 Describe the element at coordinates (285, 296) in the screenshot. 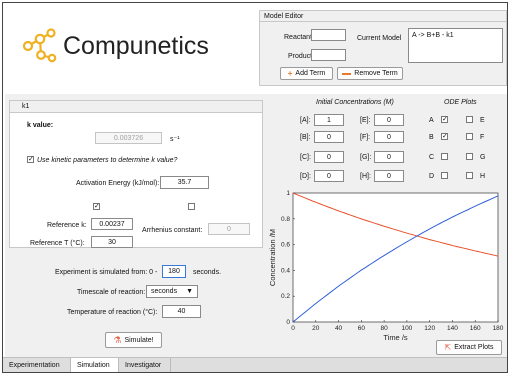

I see `y-tick-label: 0.2` at that location.